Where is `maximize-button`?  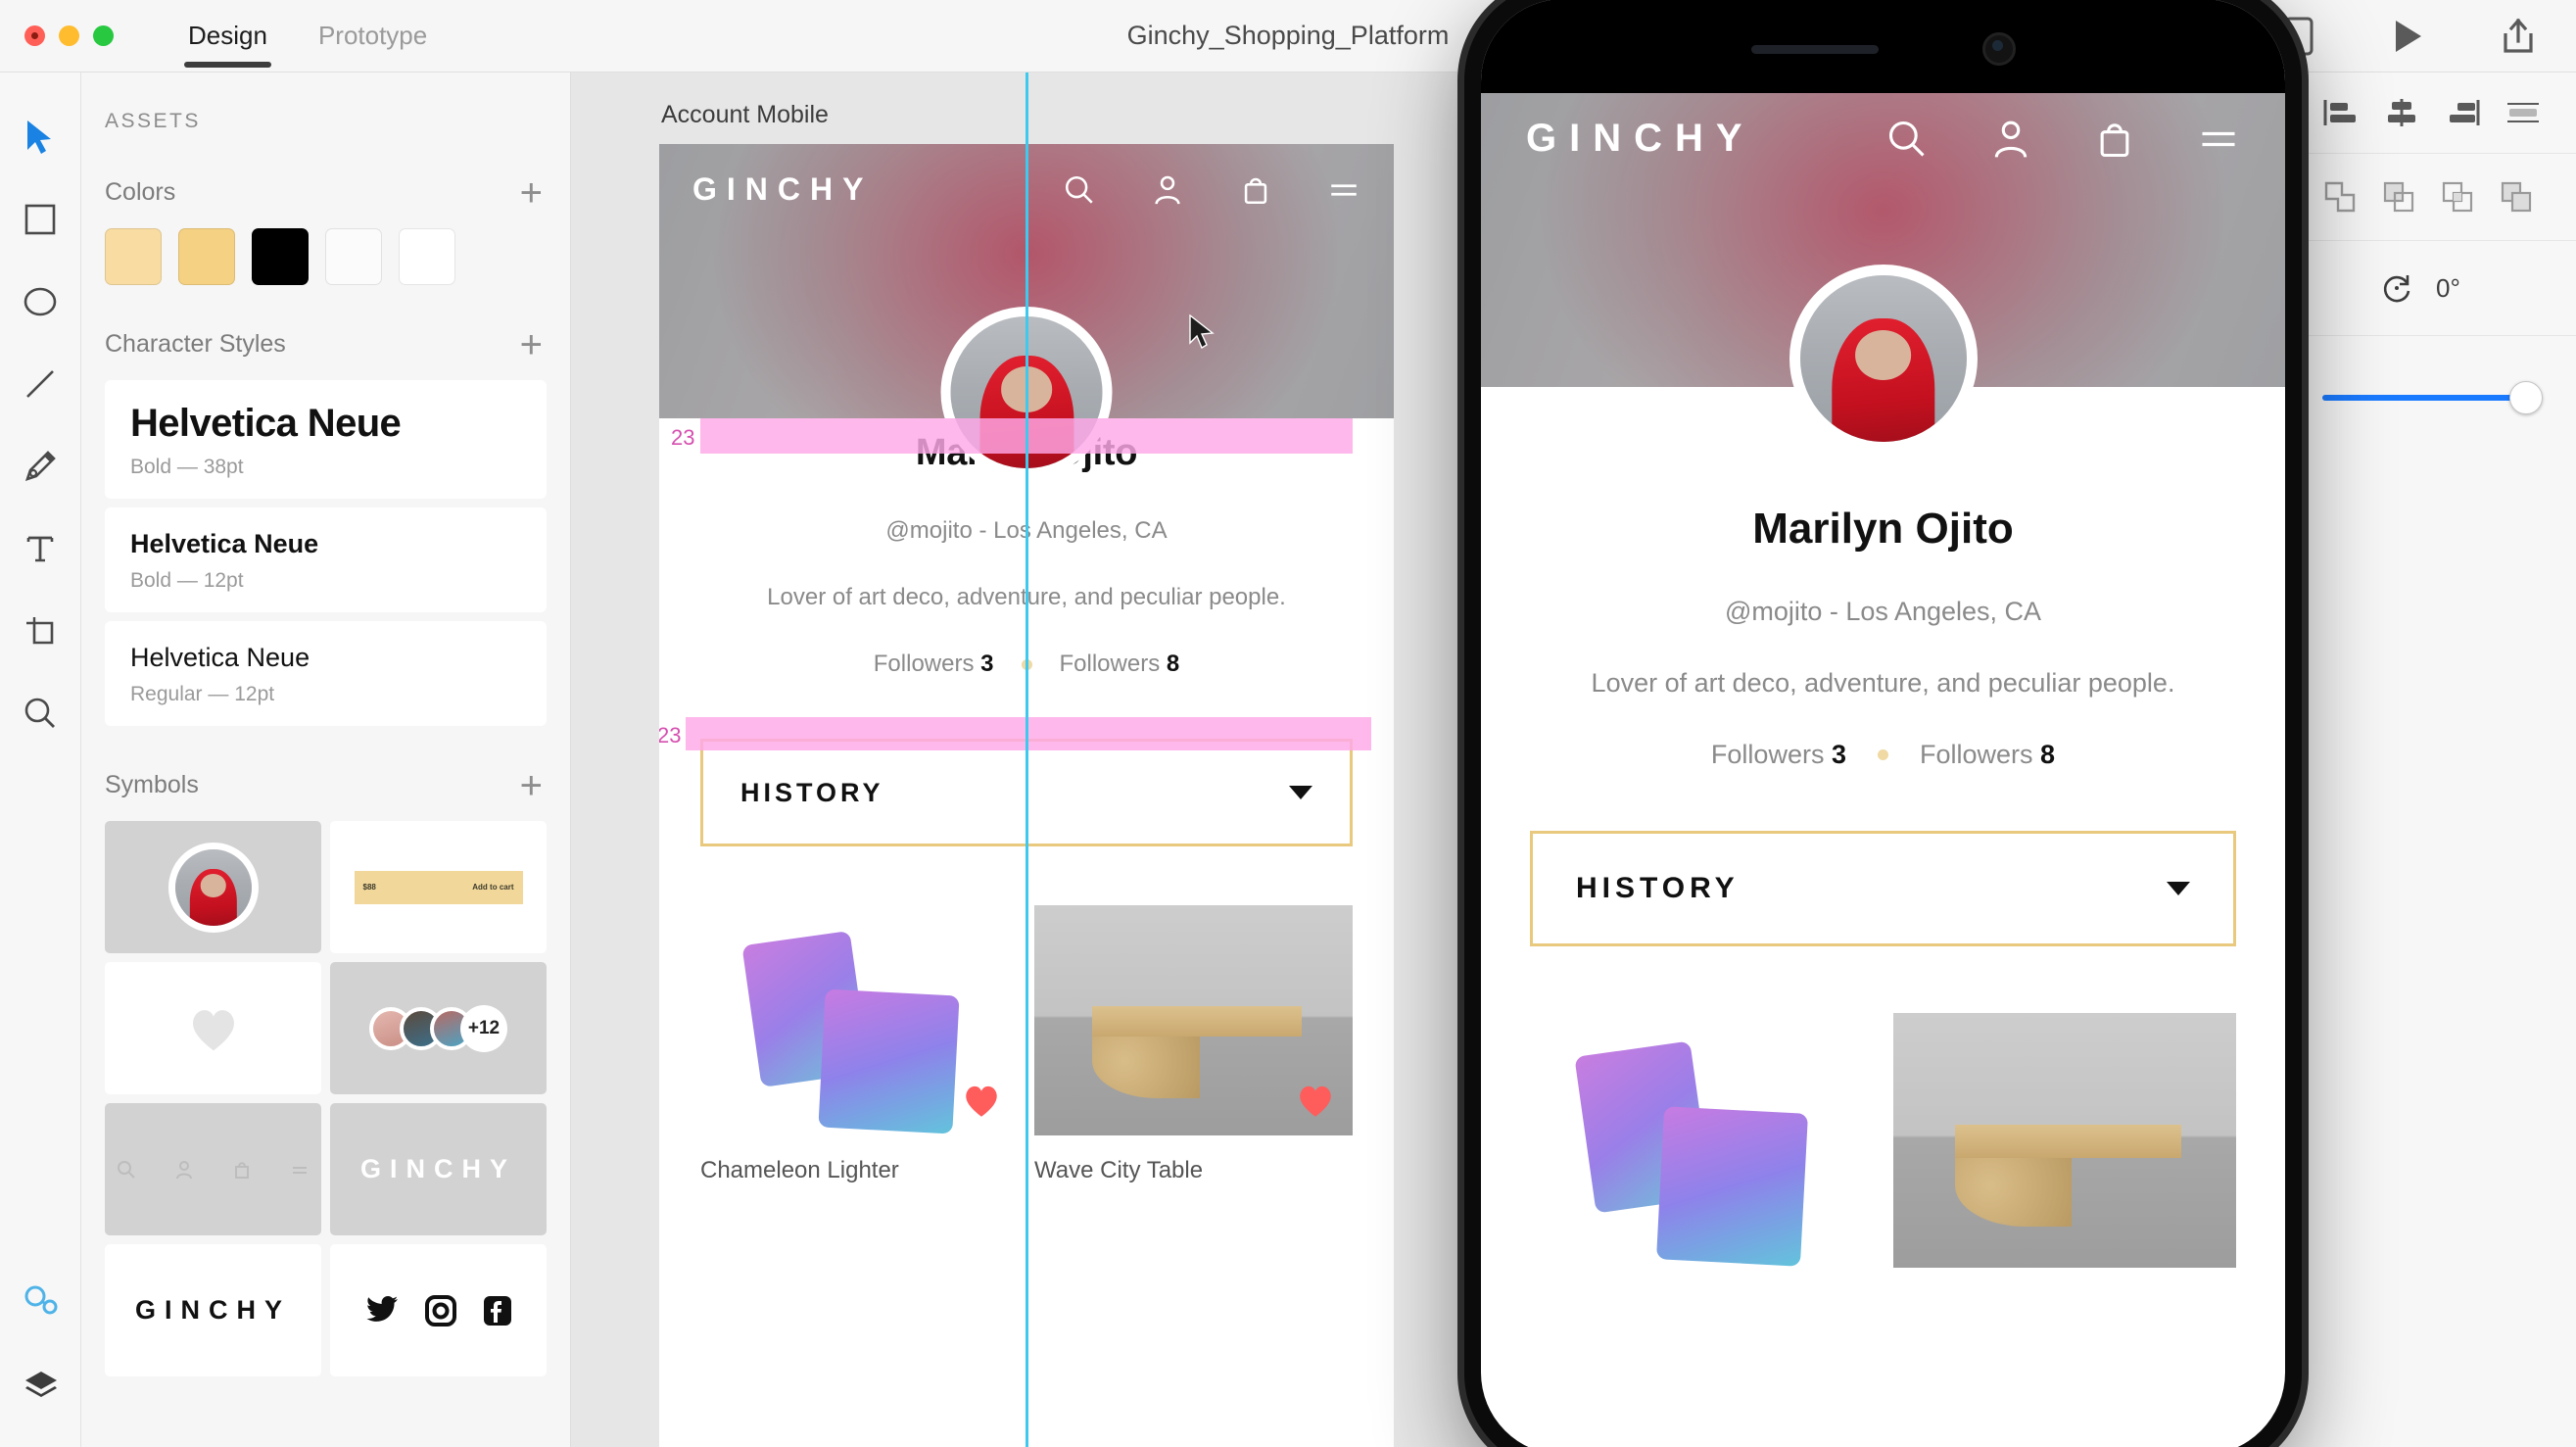 maximize-button is located at coordinates (104, 35).